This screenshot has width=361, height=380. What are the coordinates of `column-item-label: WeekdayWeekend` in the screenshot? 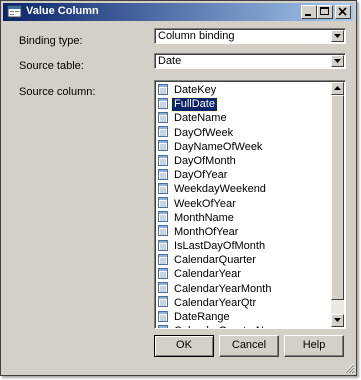 It's located at (220, 189).